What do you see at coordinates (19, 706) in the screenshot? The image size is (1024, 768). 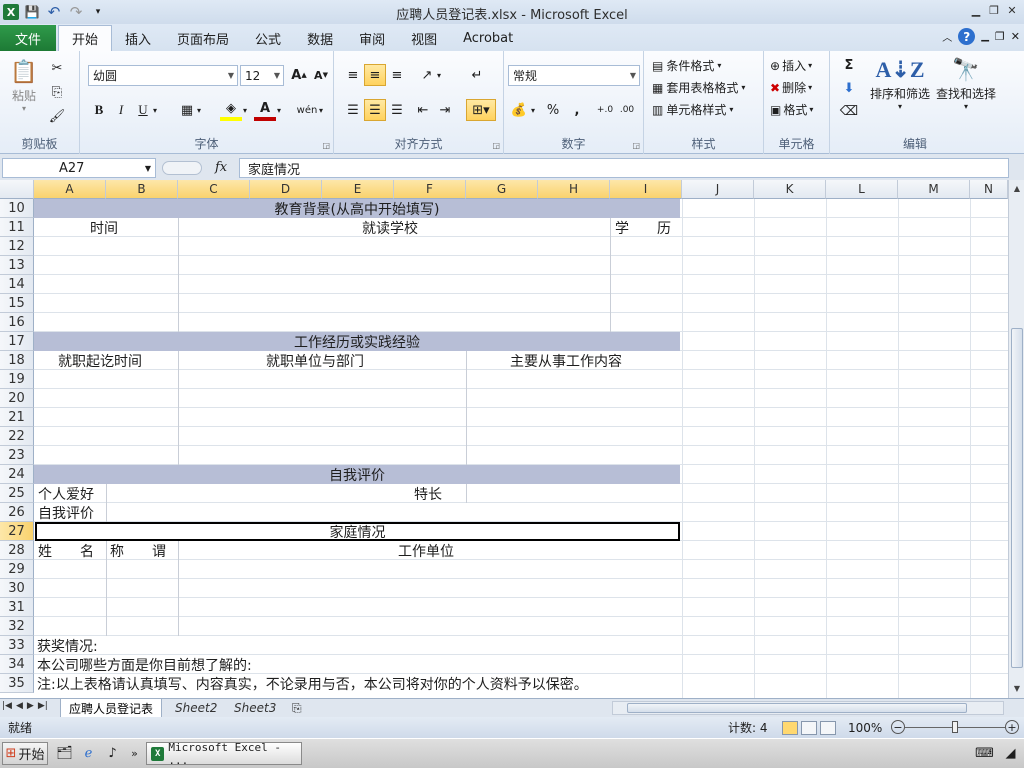 I see `prev-sheet-icon: ◀` at bounding box center [19, 706].